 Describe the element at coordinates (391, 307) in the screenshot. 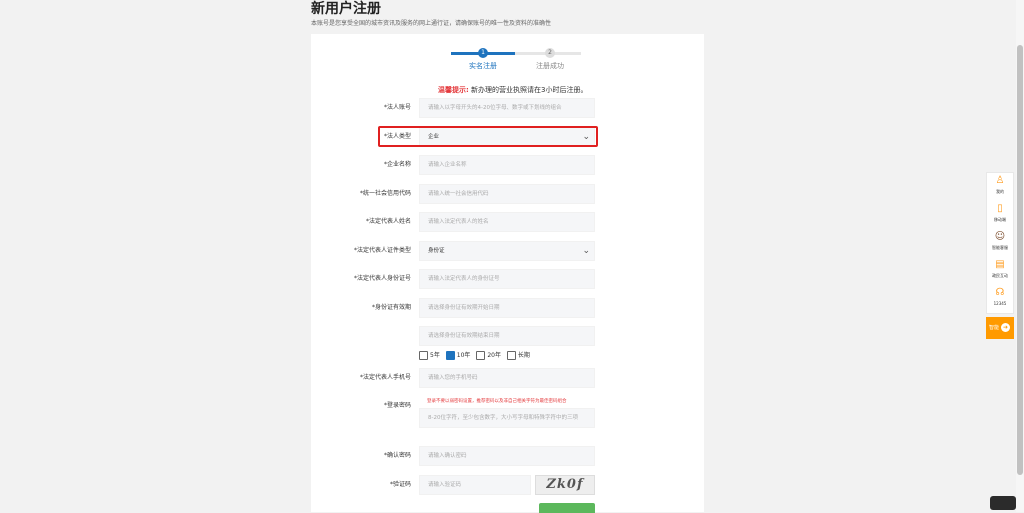

I see `validity-label: *身份证有效期` at that location.